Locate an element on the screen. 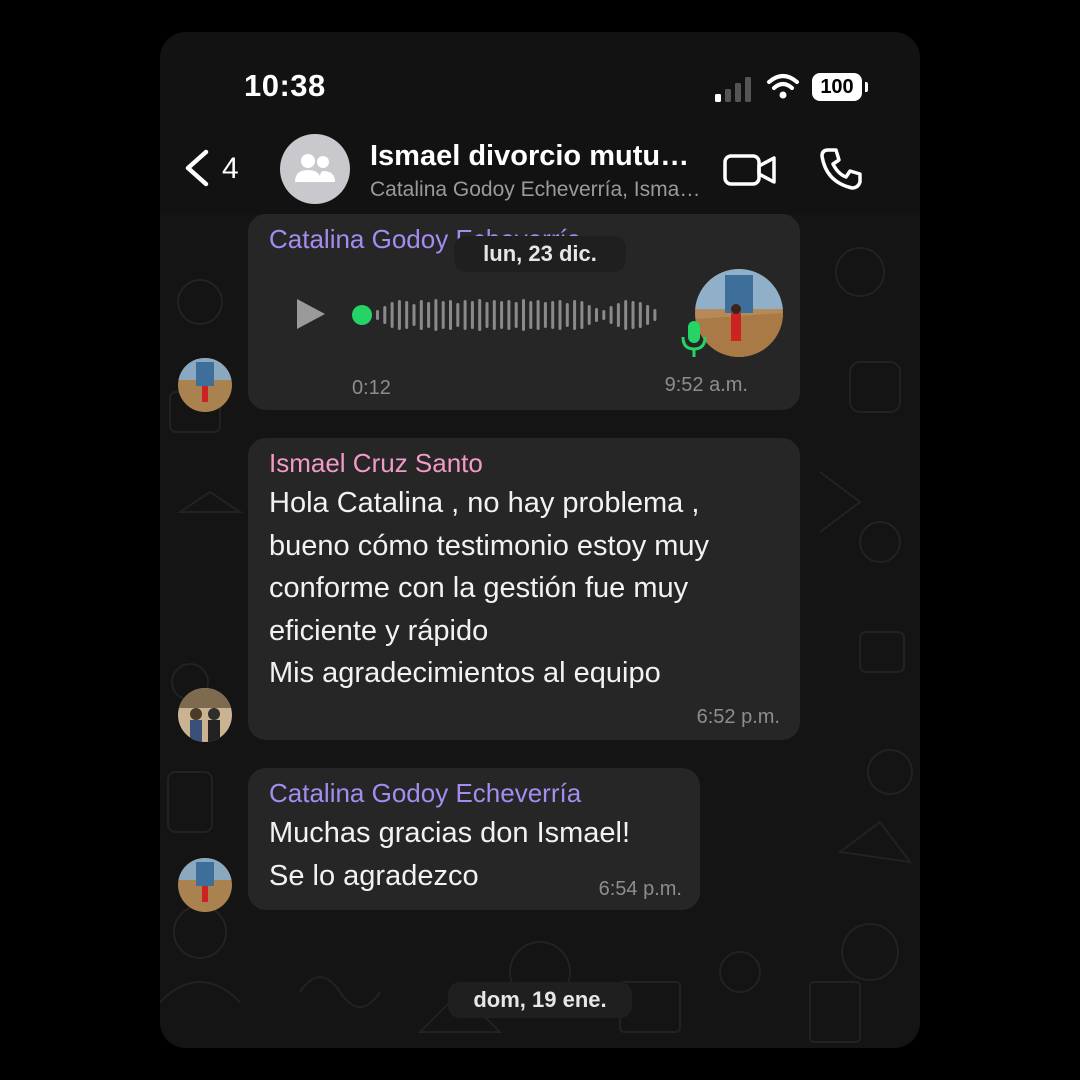 The height and width of the screenshot is (1080, 1080). phone-icon is located at coordinates (841, 169).